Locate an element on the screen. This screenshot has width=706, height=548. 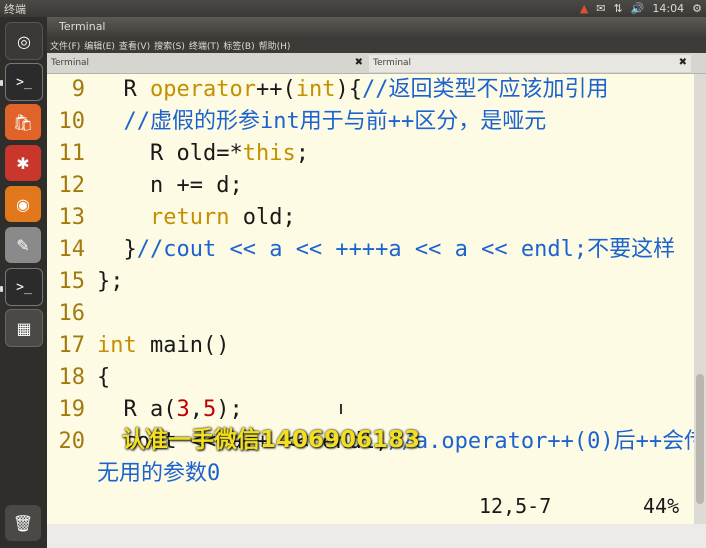
code-token: } is located at coordinates (117, 249).